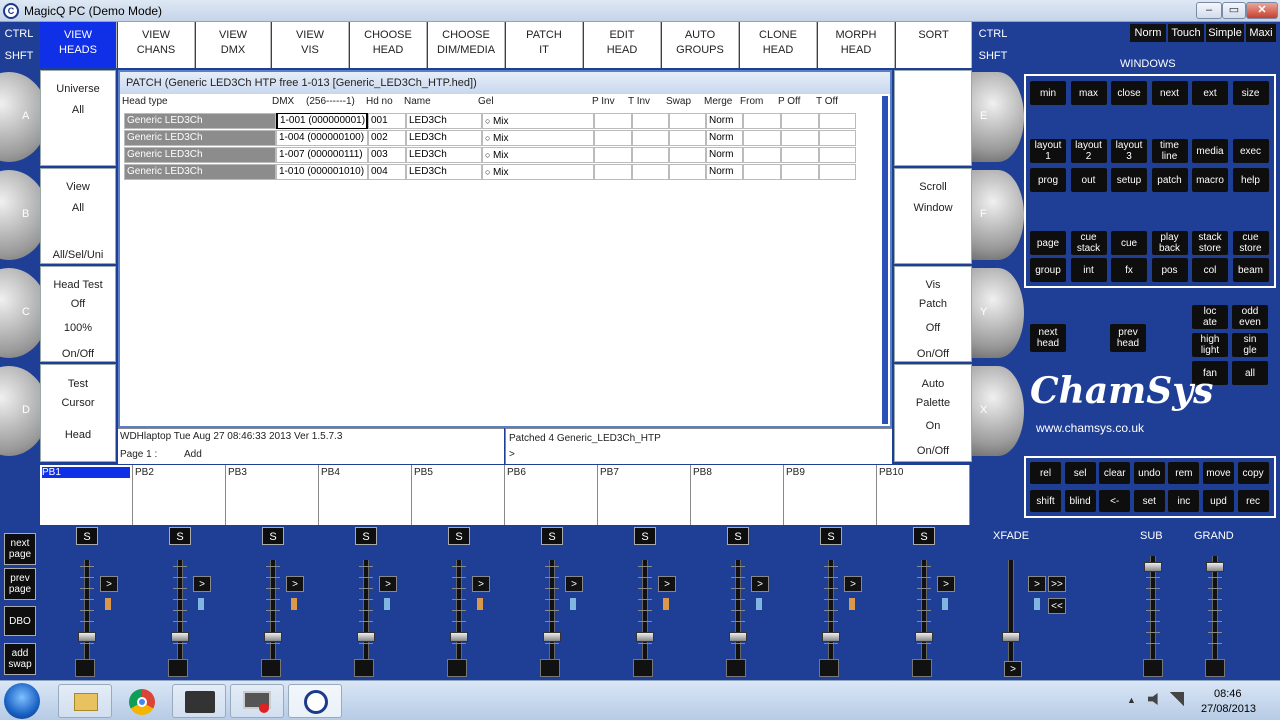 This screenshot has height=720, width=1280. Describe the element at coordinates (1080, 501) in the screenshot. I see `key-blind-button: blind` at that location.